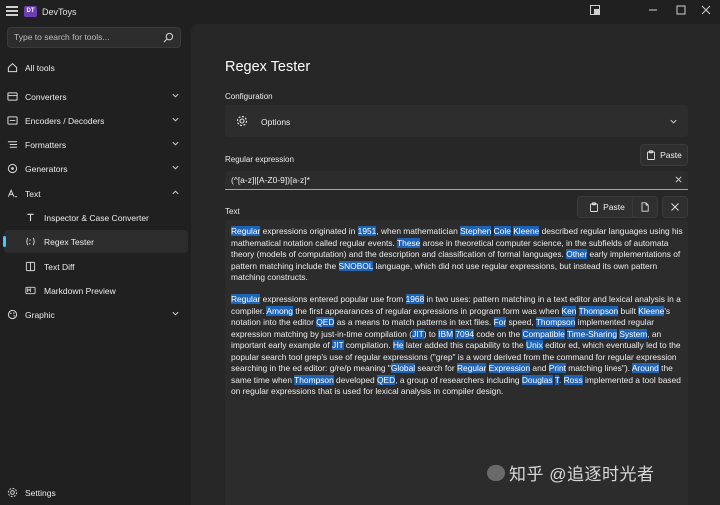 This screenshot has width=720, height=505. I want to click on sidebar-item-regex-tester: * Regex Tester, so click(95, 241).